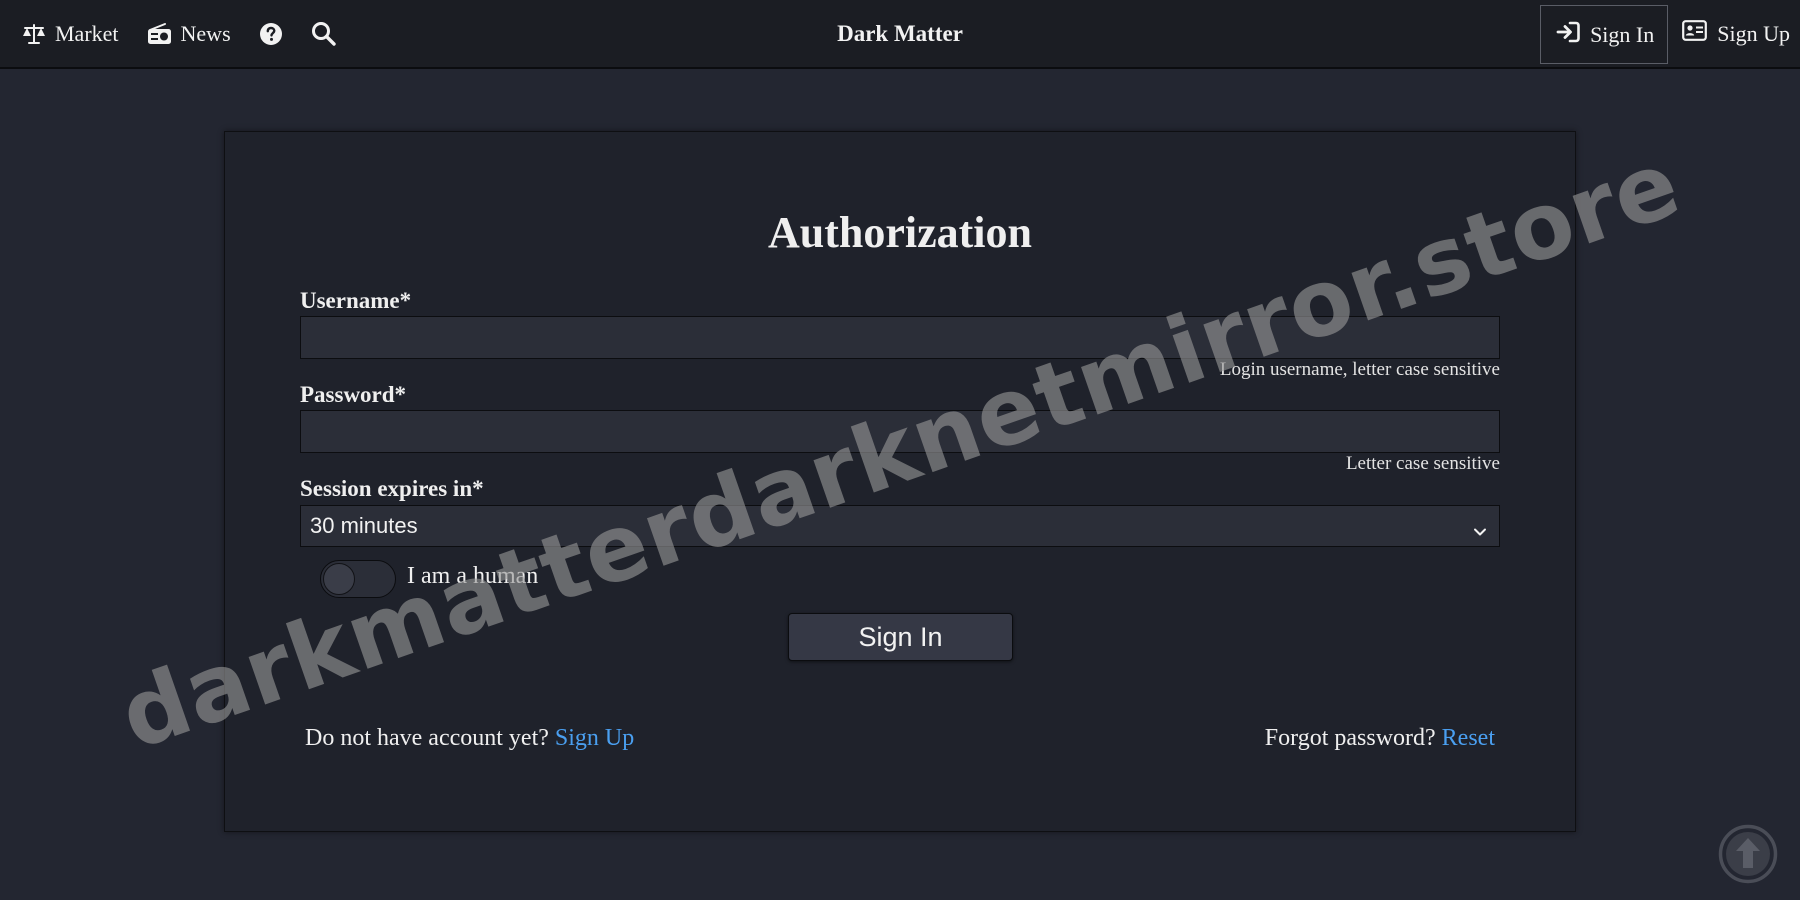  I want to click on session-label: Session expires in*, so click(392, 488).